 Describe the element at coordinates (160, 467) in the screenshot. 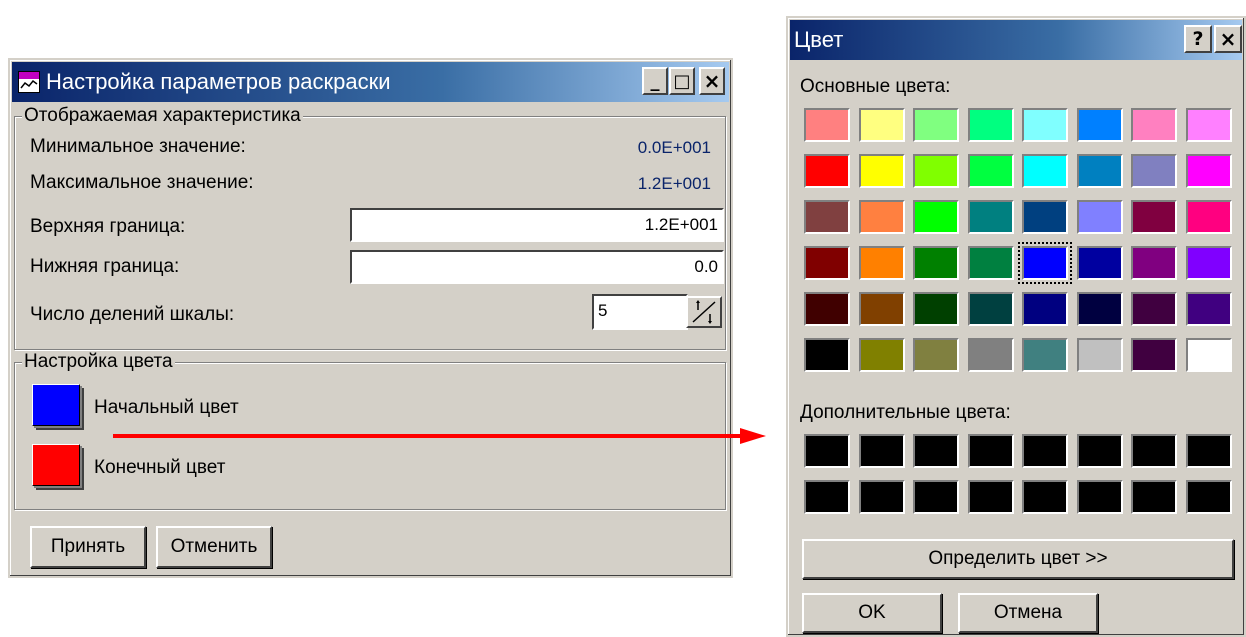

I see `end-color-label: Конечный цвет` at that location.